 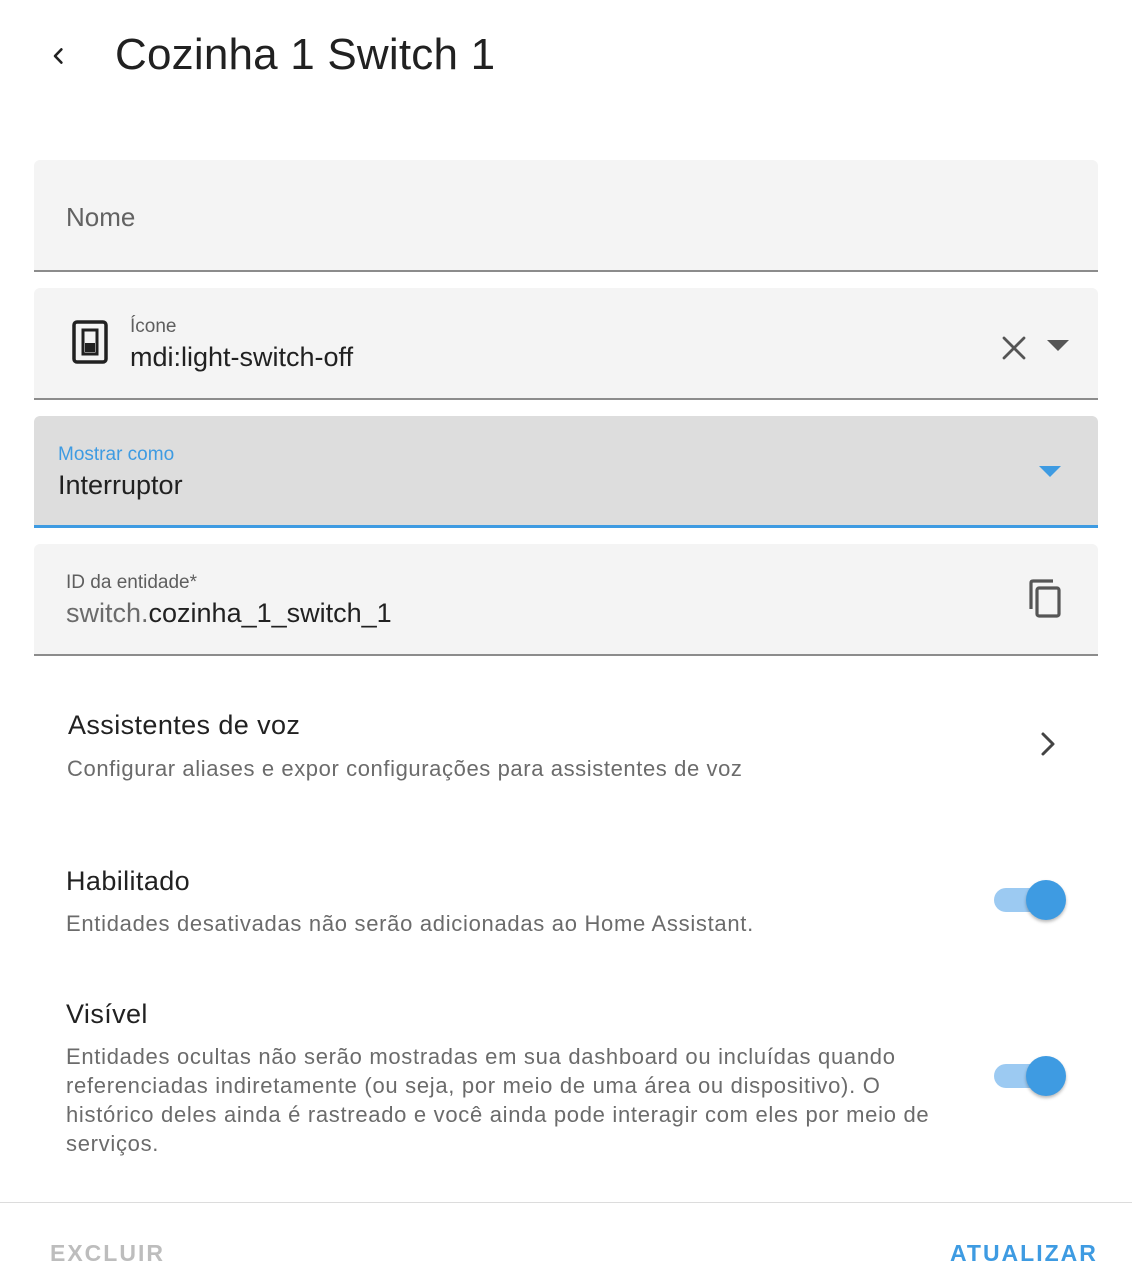 What do you see at coordinates (1024, 1253) in the screenshot?
I see `update-button: ATUALIZAR` at bounding box center [1024, 1253].